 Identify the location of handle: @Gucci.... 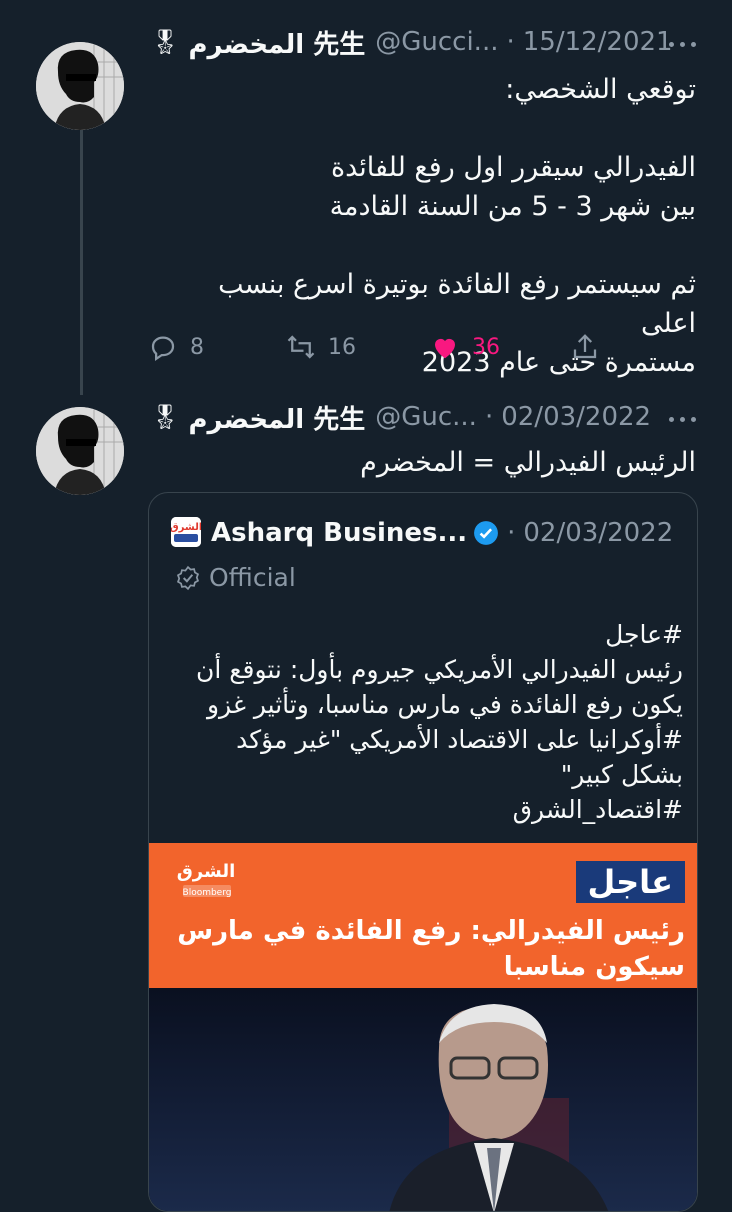
(436, 42).